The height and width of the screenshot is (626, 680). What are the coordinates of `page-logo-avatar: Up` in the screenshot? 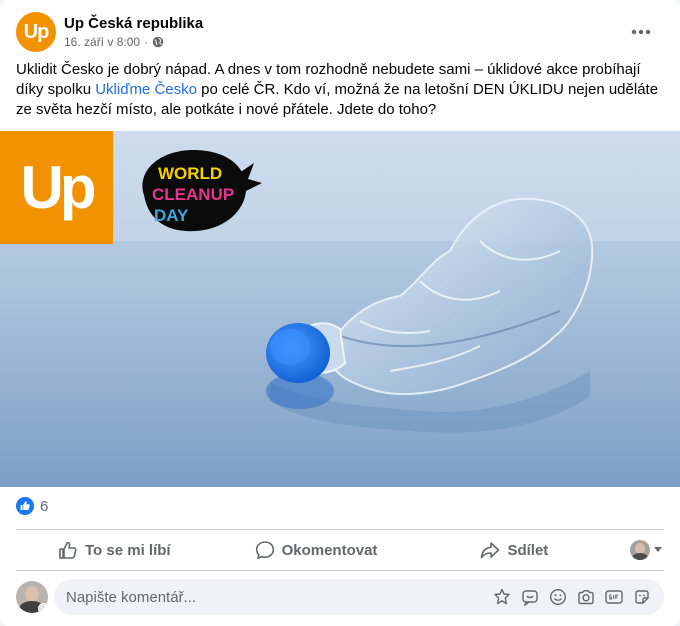 It's located at (36, 32).